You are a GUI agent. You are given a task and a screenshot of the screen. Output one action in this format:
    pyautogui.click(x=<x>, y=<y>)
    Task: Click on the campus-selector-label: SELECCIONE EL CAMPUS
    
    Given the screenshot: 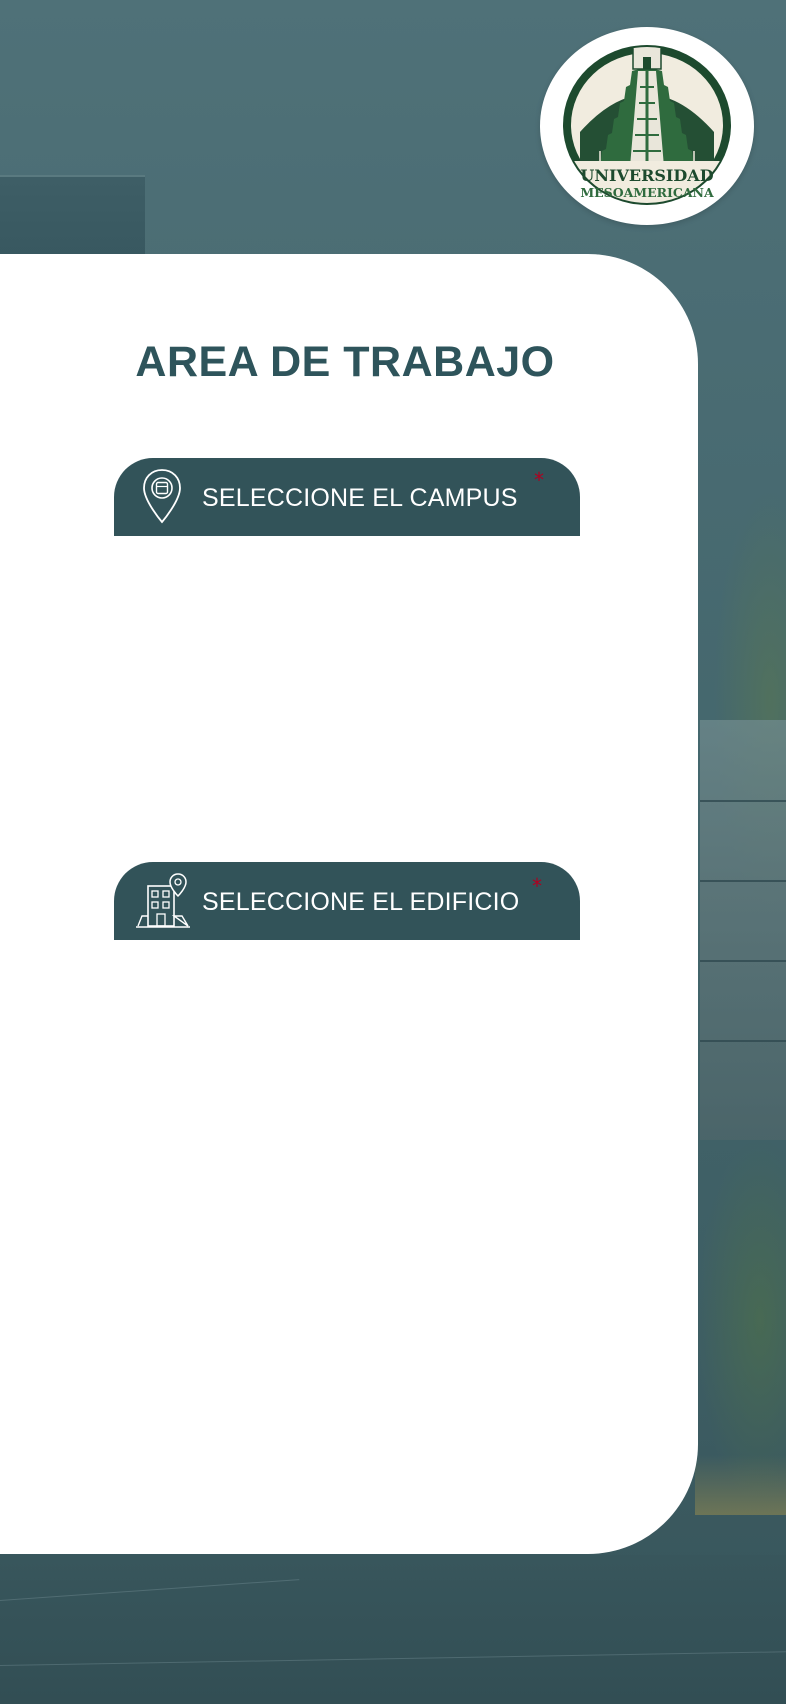 What is the action you would take?
    pyautogui.click(x=360, y=498)
    